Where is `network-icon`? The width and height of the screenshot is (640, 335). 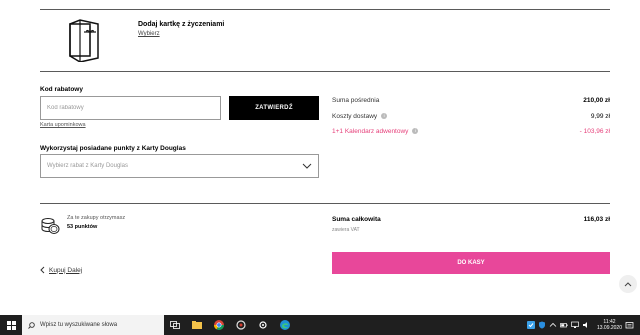
network-icon is located at coordinates (575, 325).